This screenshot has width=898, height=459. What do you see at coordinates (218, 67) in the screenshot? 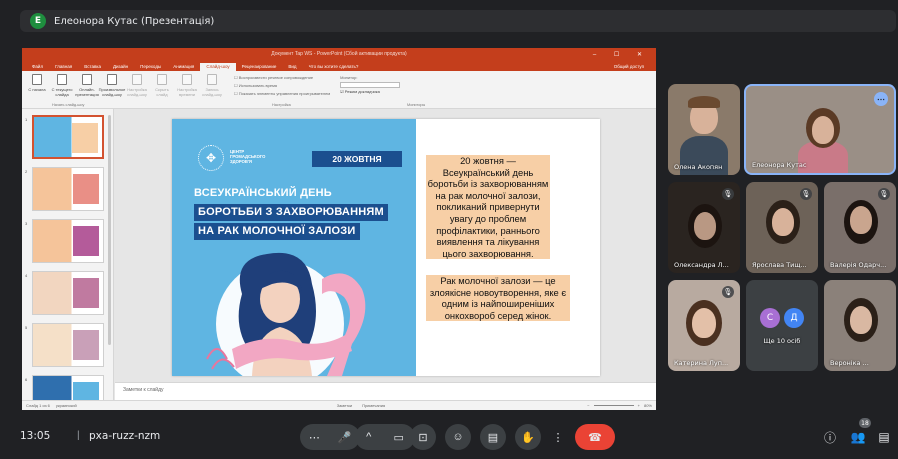
I see `ribbon-tab: Слайд-шоу` at bounding box center [218, 67].